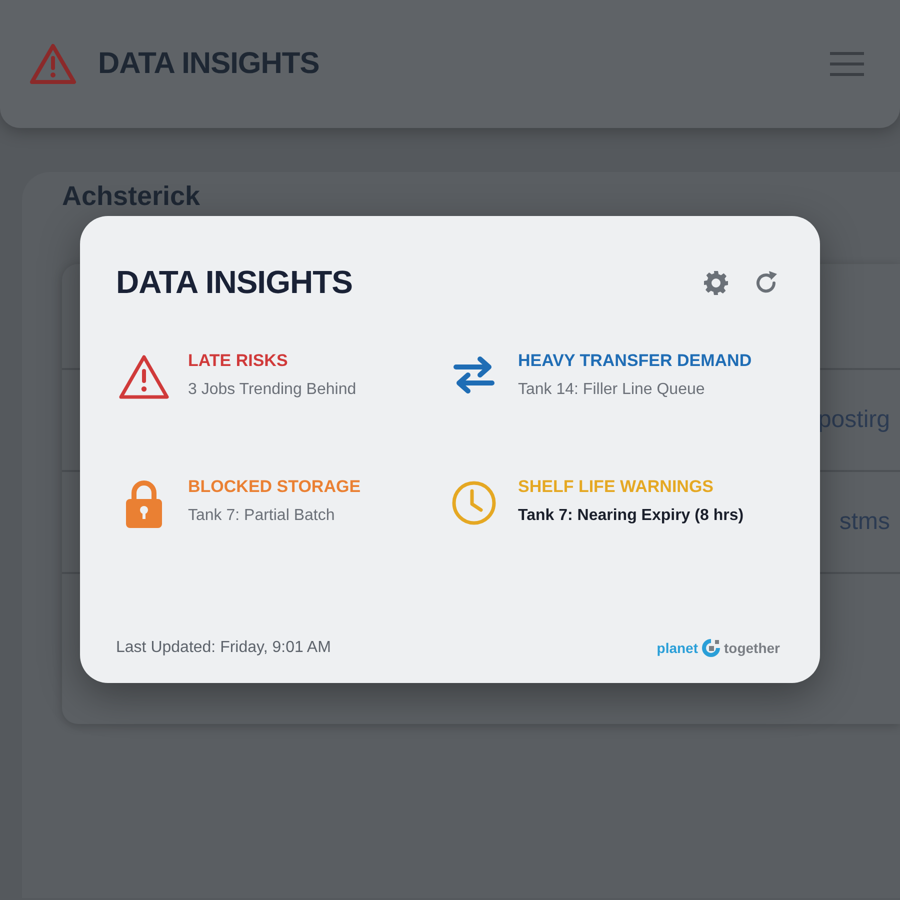 The width and height of the screenshot is (900, 900). I want to click on insight-detail: Tank 7: Partial Batch, so click(262, 516).